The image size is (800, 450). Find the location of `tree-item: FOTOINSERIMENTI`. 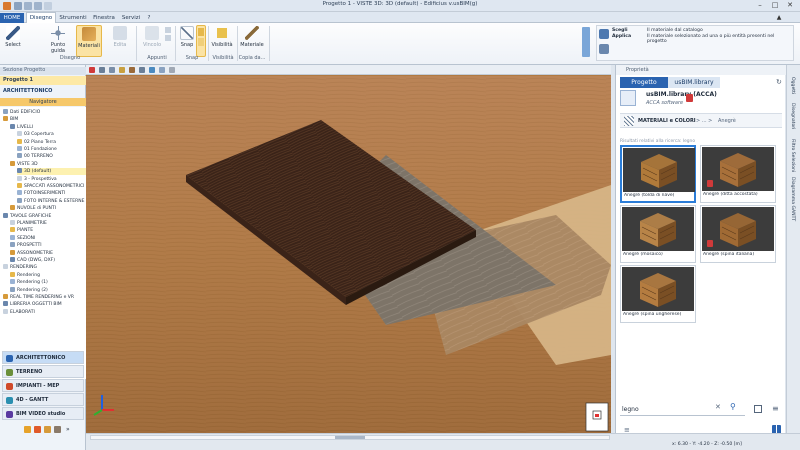

tree-item: FOTOINSERIMENTI is located at coordinates (51, 193).